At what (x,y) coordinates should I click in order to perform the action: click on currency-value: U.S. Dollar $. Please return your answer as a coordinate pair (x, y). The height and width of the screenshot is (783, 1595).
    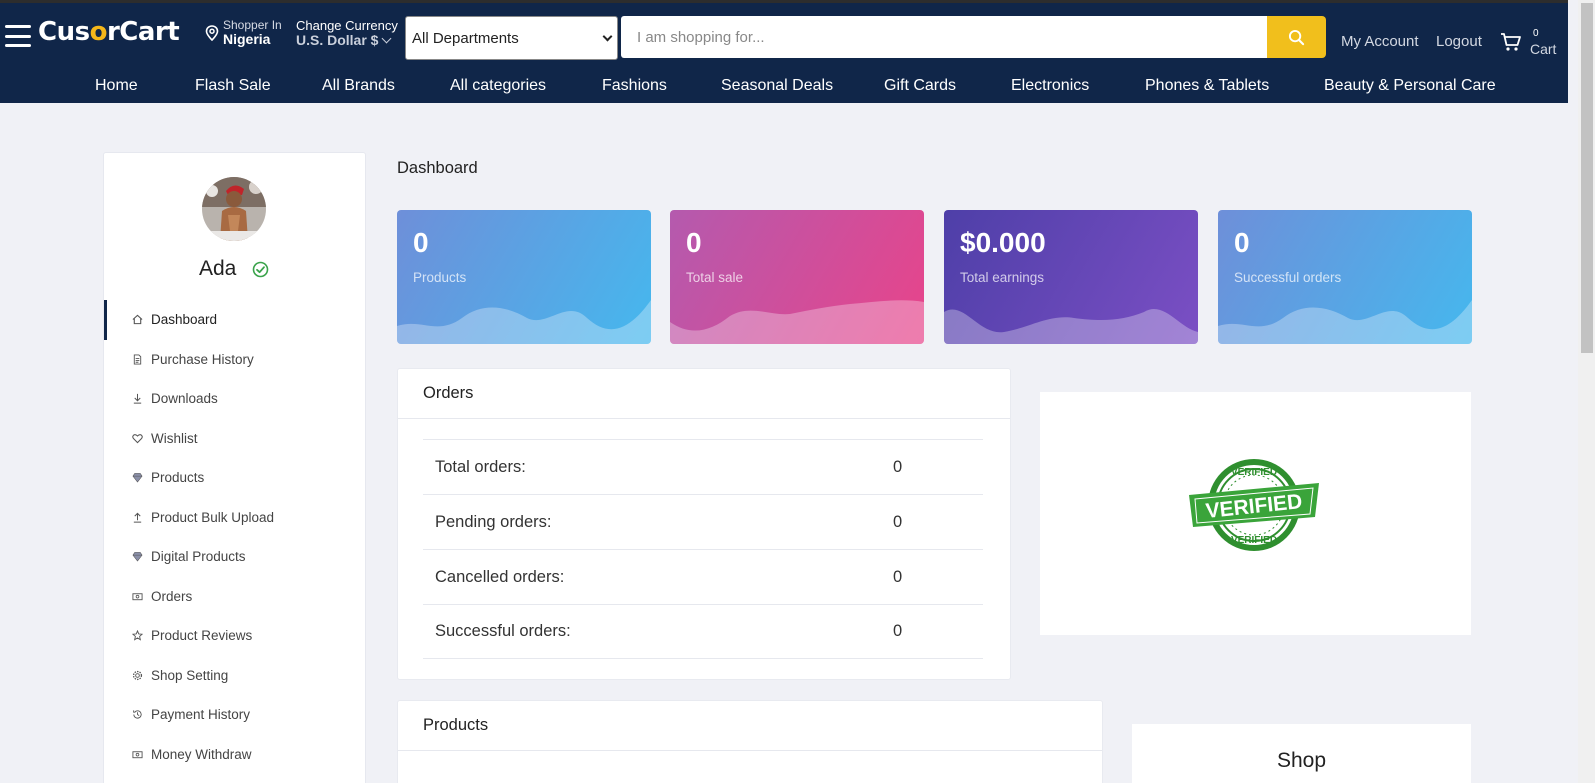
    Looking at the image, I should click on (337, 40).